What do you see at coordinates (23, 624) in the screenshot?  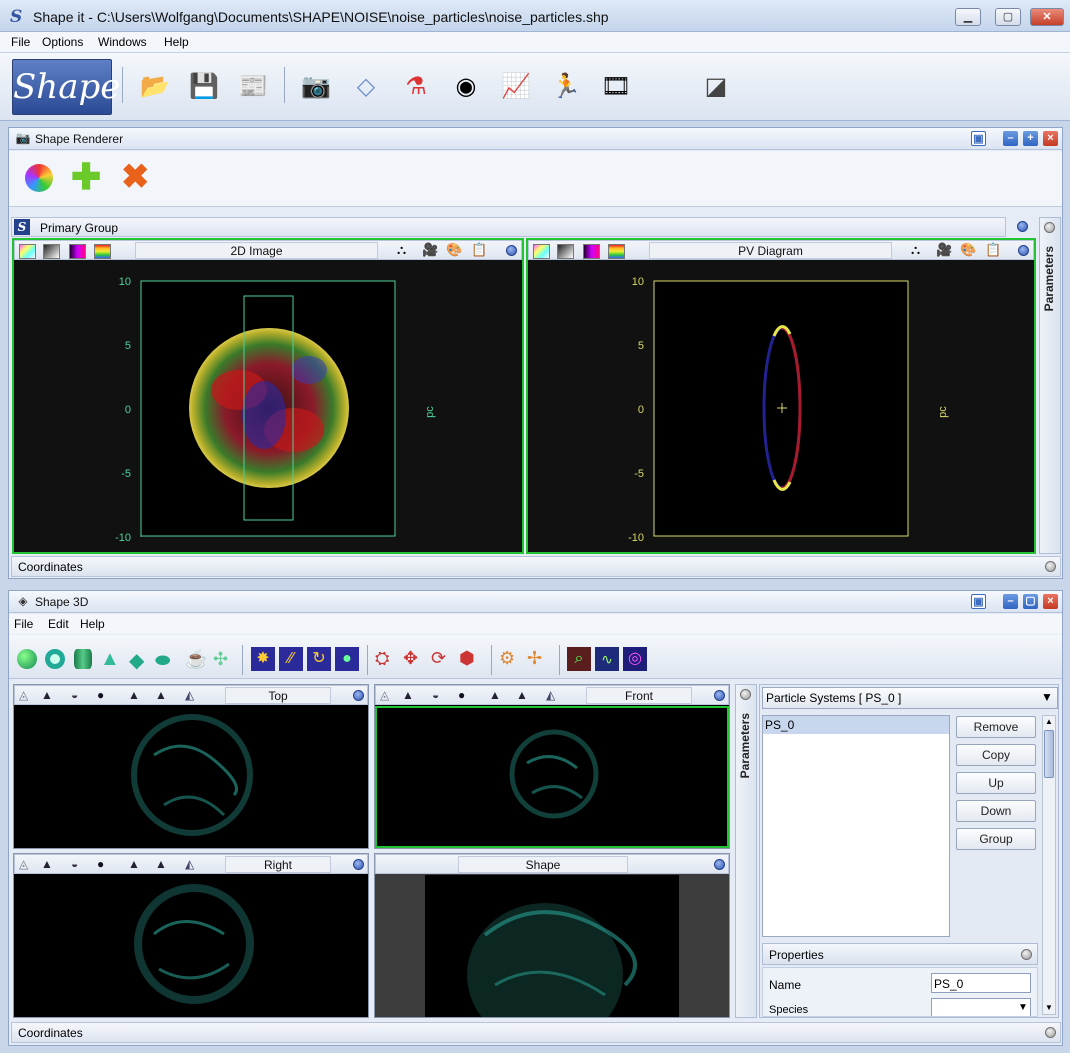 I see `shape3d-menu-file: File` at bounding box center [23, 624].